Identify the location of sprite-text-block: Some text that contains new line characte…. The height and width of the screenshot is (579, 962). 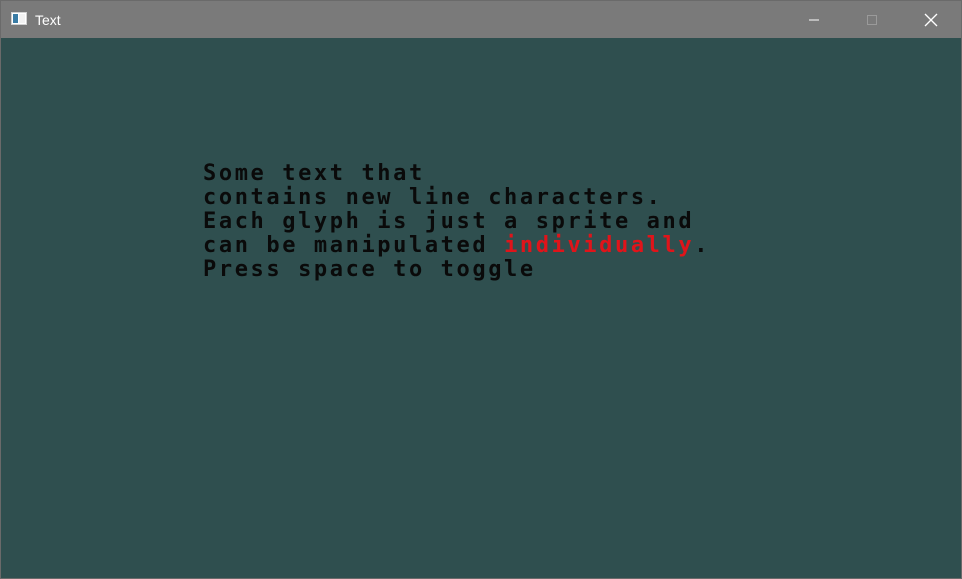
(456, 222).